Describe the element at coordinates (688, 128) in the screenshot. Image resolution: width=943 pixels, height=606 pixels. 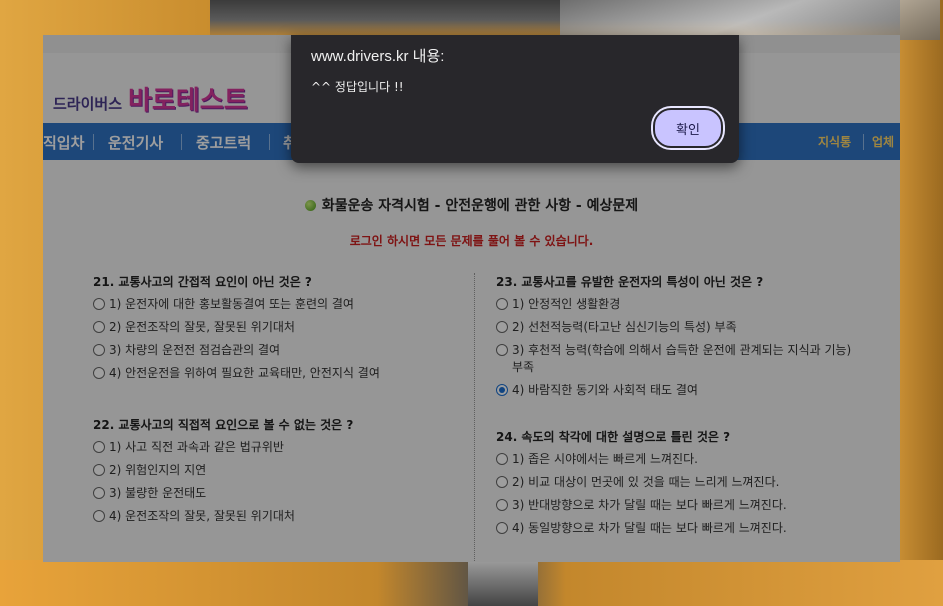
I see `ok-button: 확인` at that location.